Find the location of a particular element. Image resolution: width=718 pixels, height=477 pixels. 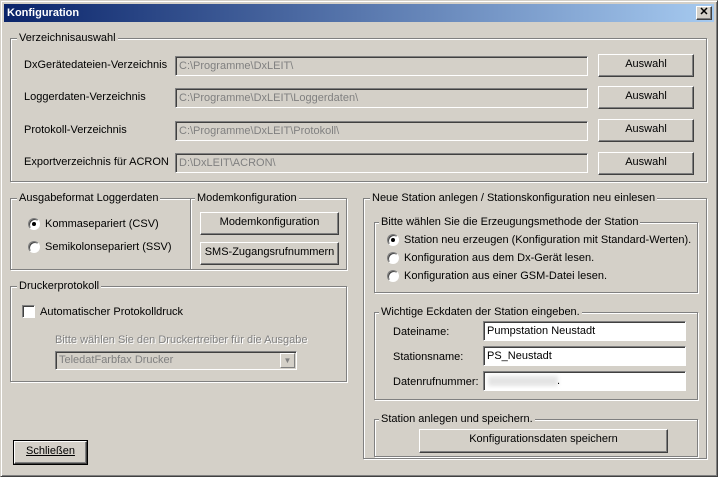

create-new-radio is located at coordinates (393, 240).